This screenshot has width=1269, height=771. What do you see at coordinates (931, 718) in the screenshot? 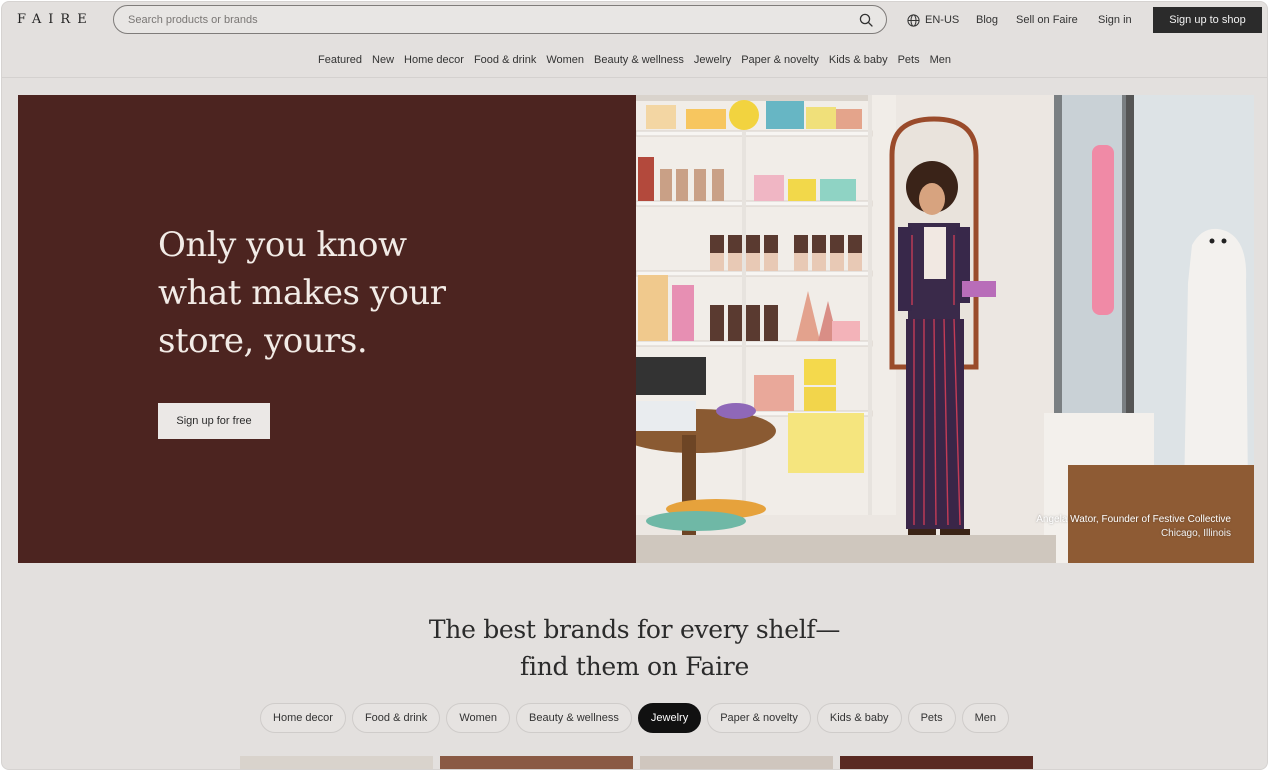
I see `pill-pets: Pets` at bounding box center [931, 718].